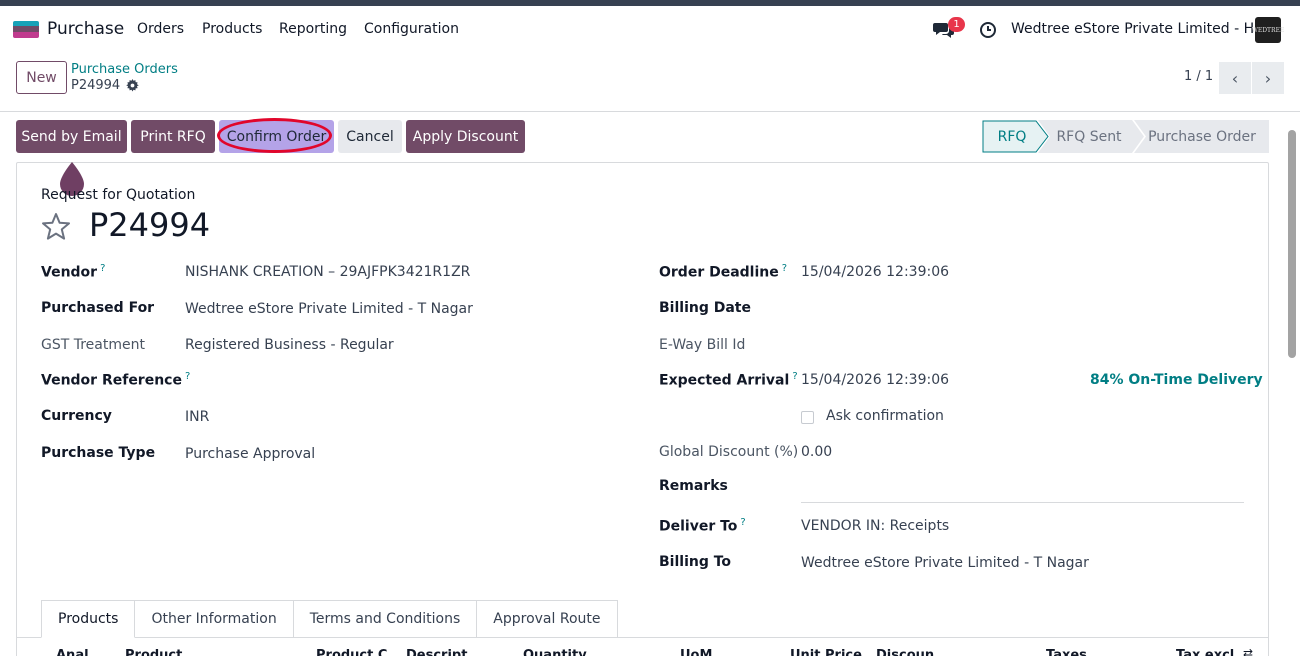 The width and height of the screenshot is (1300, 656). Describe the element at coordinates (696, 652) in the screenshot. I see `column-header: UoM` at that location.